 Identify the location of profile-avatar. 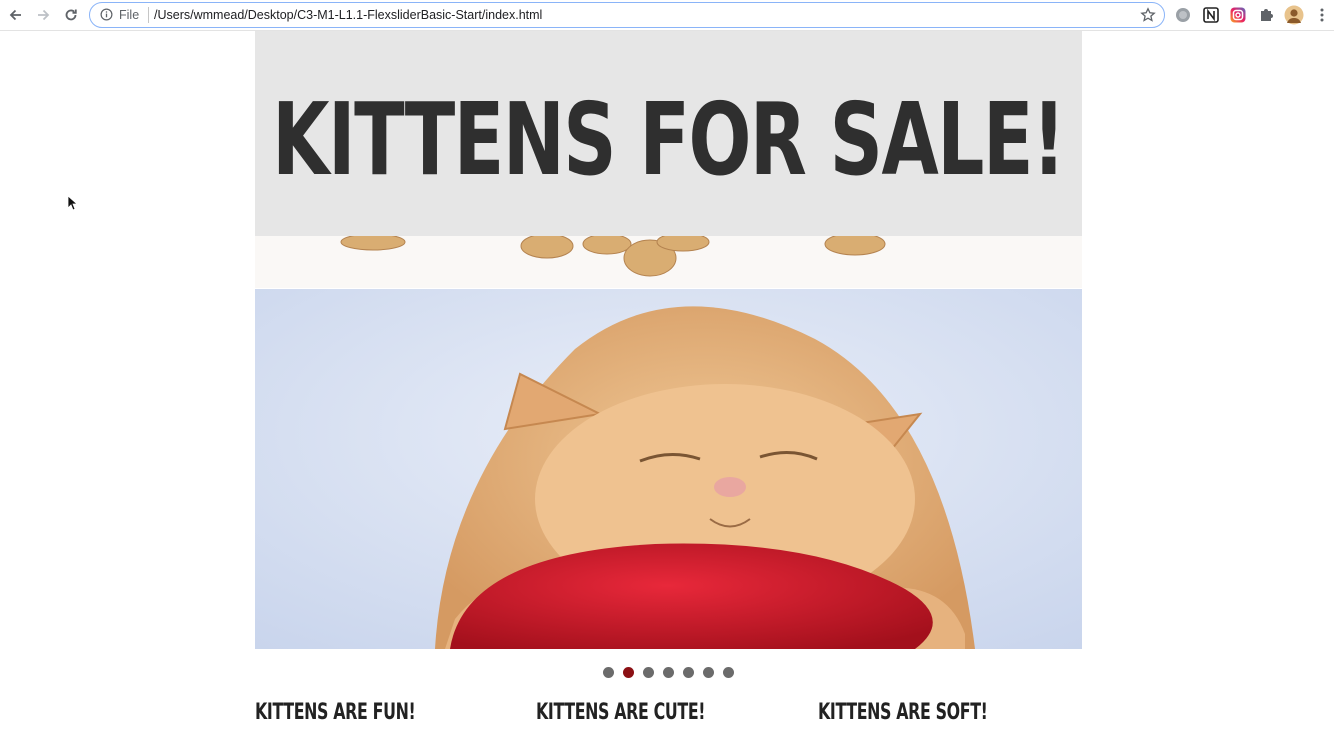
(1294, 15).